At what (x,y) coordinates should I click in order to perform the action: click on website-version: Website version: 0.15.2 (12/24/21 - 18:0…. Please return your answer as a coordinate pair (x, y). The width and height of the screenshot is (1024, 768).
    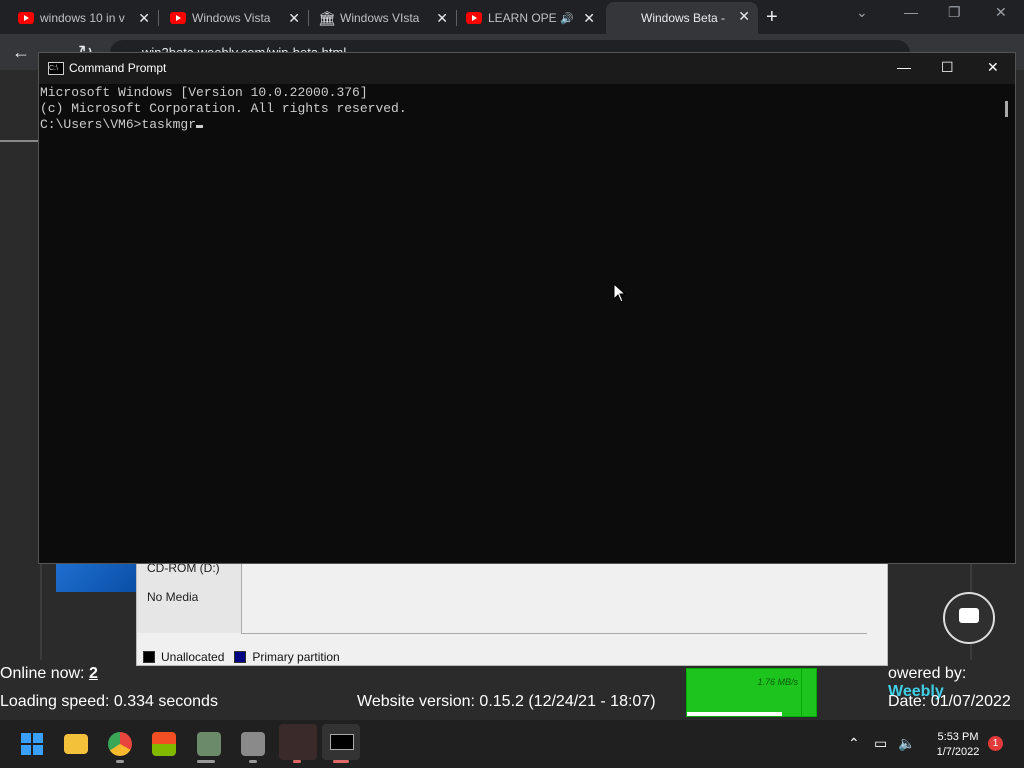
    Looking at the image, I should click on (506, 701).